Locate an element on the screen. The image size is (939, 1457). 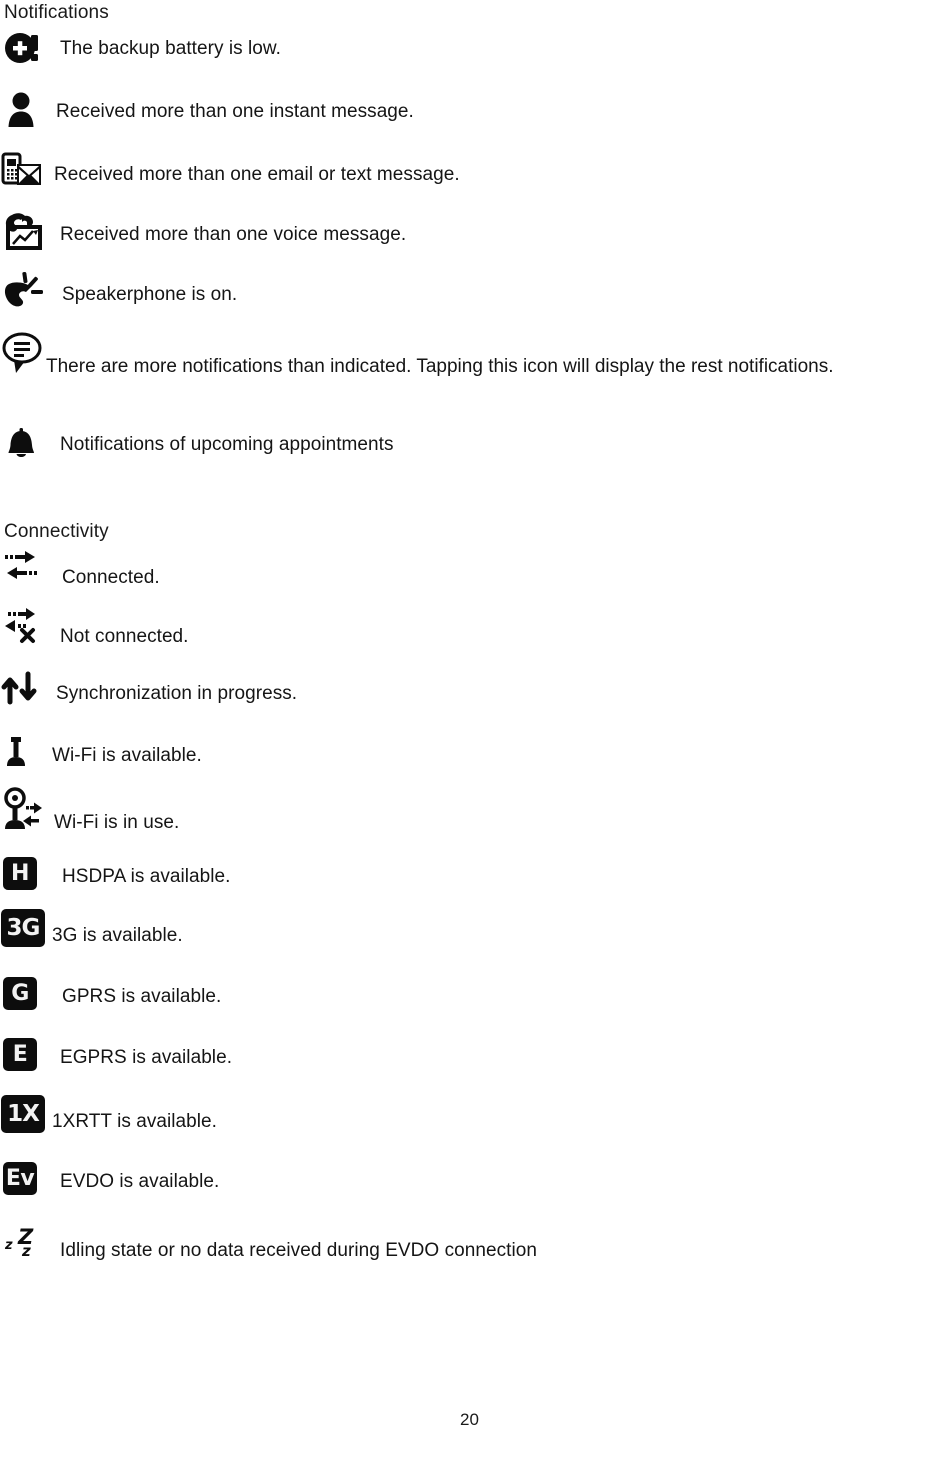
icon-description-row: Wi-Fi is in use. is located at coordinates (90, 810).